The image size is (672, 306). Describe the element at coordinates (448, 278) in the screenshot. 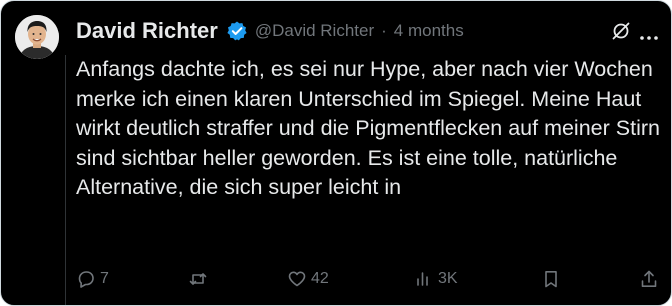

I see `views-count: 3K` at that location.